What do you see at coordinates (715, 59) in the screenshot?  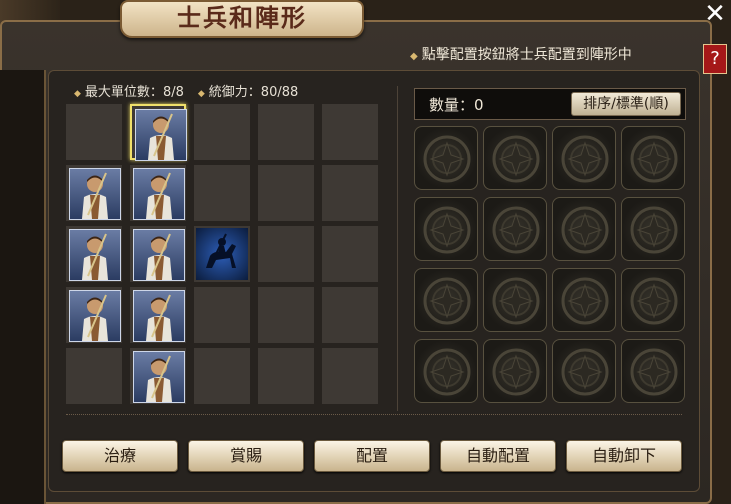 I see `help-button: ?` at bounding box center [715, 59].